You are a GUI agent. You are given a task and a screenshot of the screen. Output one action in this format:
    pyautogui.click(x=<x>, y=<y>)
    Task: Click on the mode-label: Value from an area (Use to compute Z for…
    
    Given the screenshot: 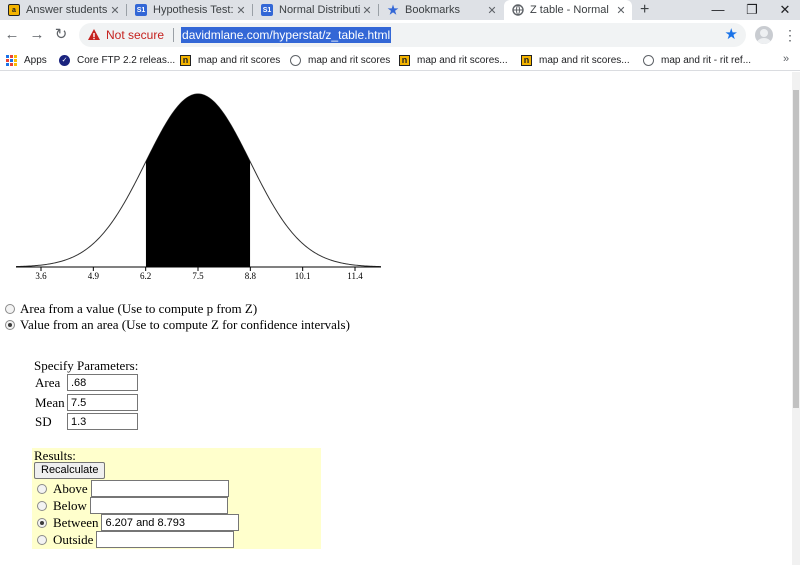 What is the action you would take?
    pyautogui.click(x=185, y=324)
    